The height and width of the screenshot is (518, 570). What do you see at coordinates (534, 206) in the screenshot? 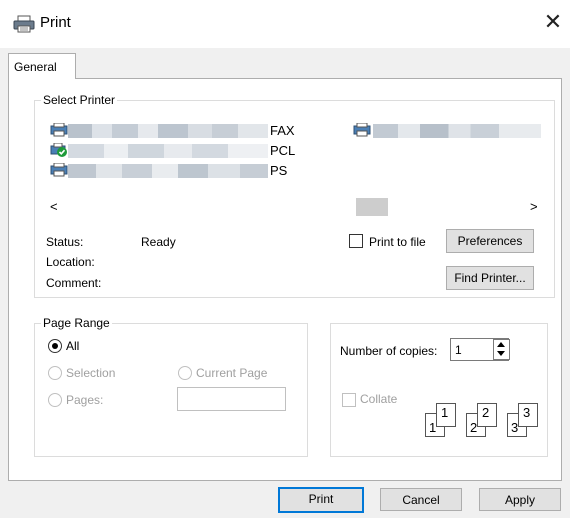
I see `scroll-right-icon: >` at bounding box center [534, 206].